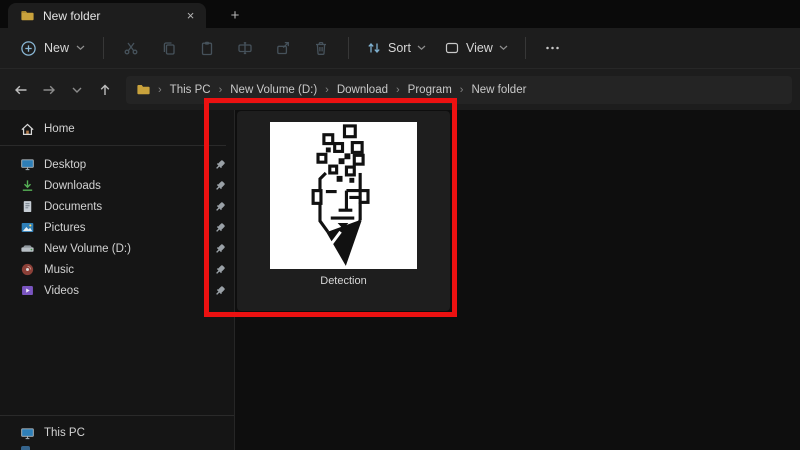 Image resolution: width=800 pixels, height=450 pixels. I want to click on copy-button, so click(169, 48).